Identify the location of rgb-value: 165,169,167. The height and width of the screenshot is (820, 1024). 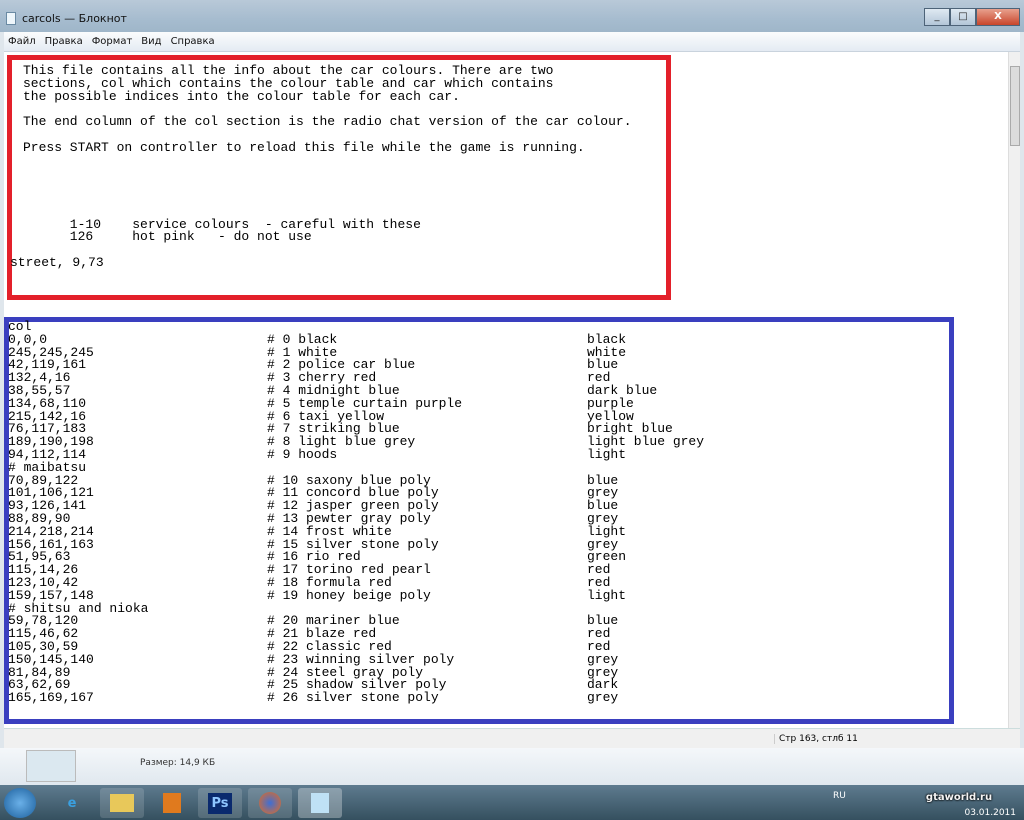
(51, 698).